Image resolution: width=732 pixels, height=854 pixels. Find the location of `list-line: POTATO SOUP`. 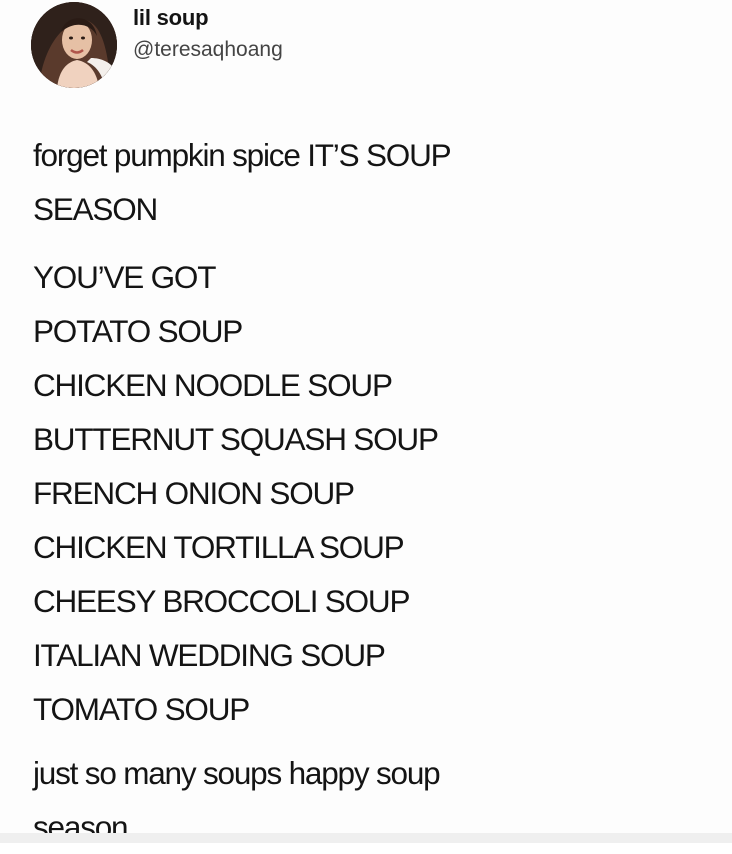

list-line: POTATO SOUP is located at coordinates (138, 331).